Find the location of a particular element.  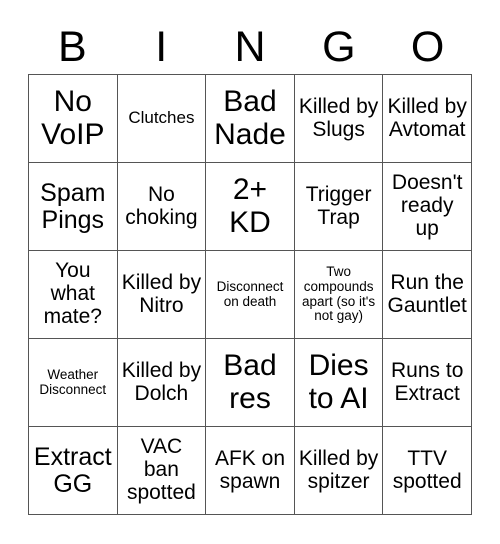

bingo-cell-label: Killed by spitzer is located at coordinates (338, 469).